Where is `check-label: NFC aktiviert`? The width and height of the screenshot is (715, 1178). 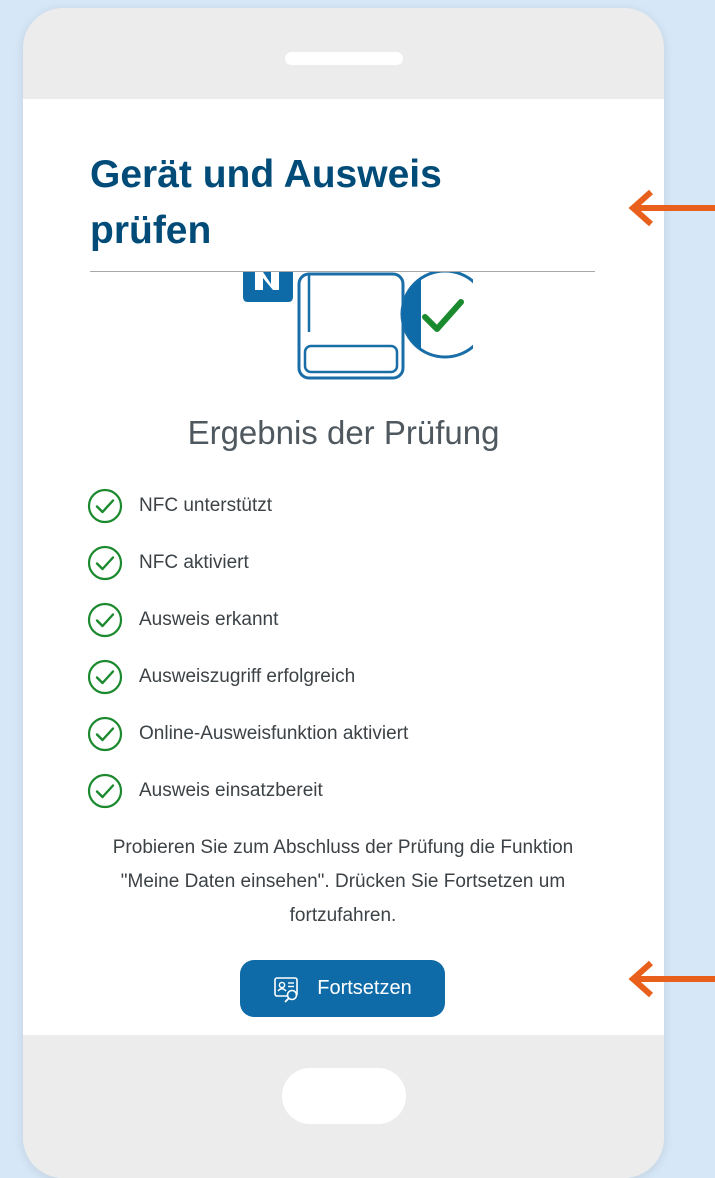
check-label: NFC aktiviert is located at coordinates (194, 562).